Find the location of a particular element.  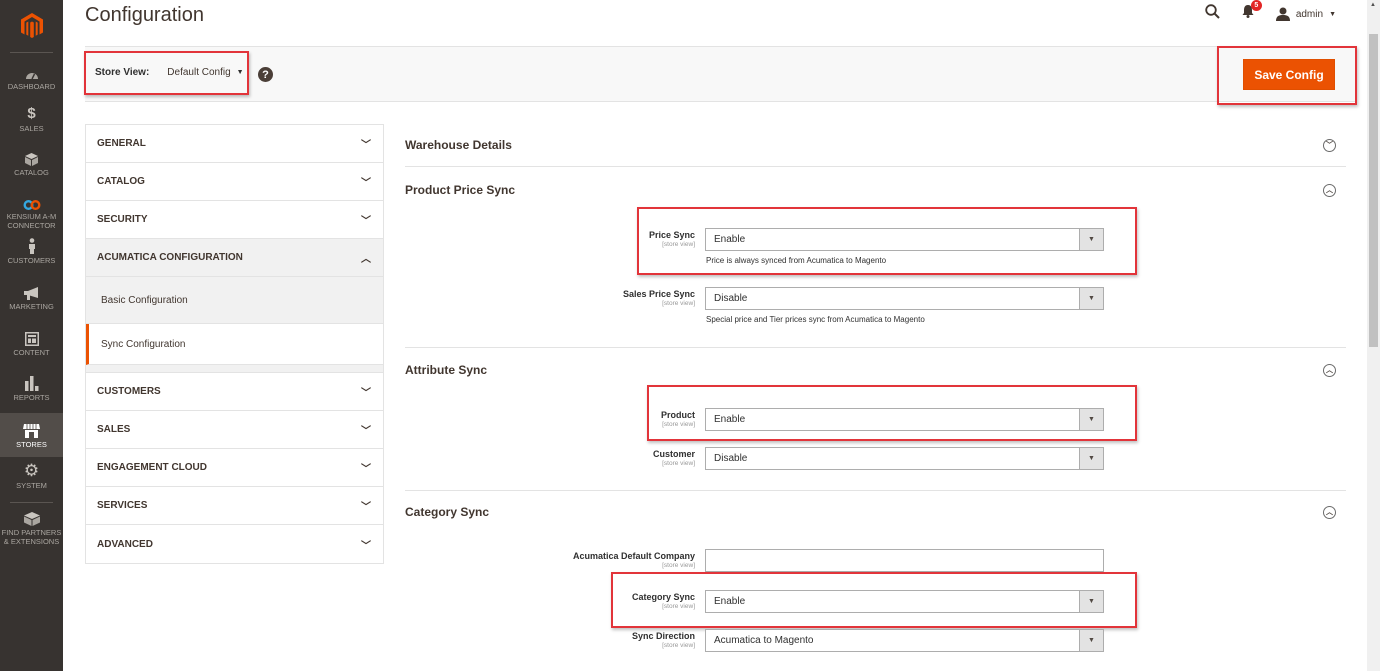

section-category-sync: Category Sync ︿ is located at coordinates (875, 512).